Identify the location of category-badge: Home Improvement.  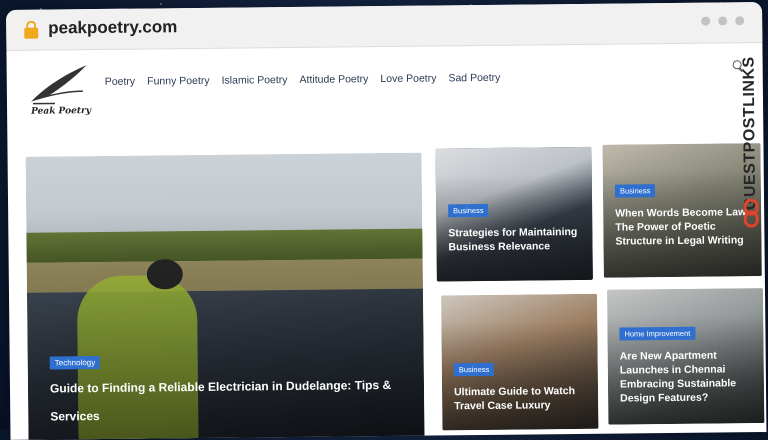
(657, 333).